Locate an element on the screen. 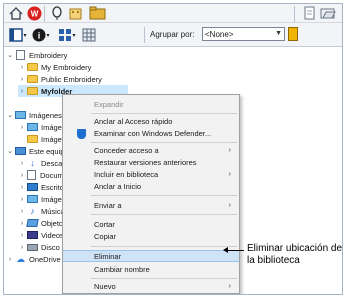 Image resolution: width=350 pixels, height=300 pixels. home-icon is located at coordinates (16, 13).